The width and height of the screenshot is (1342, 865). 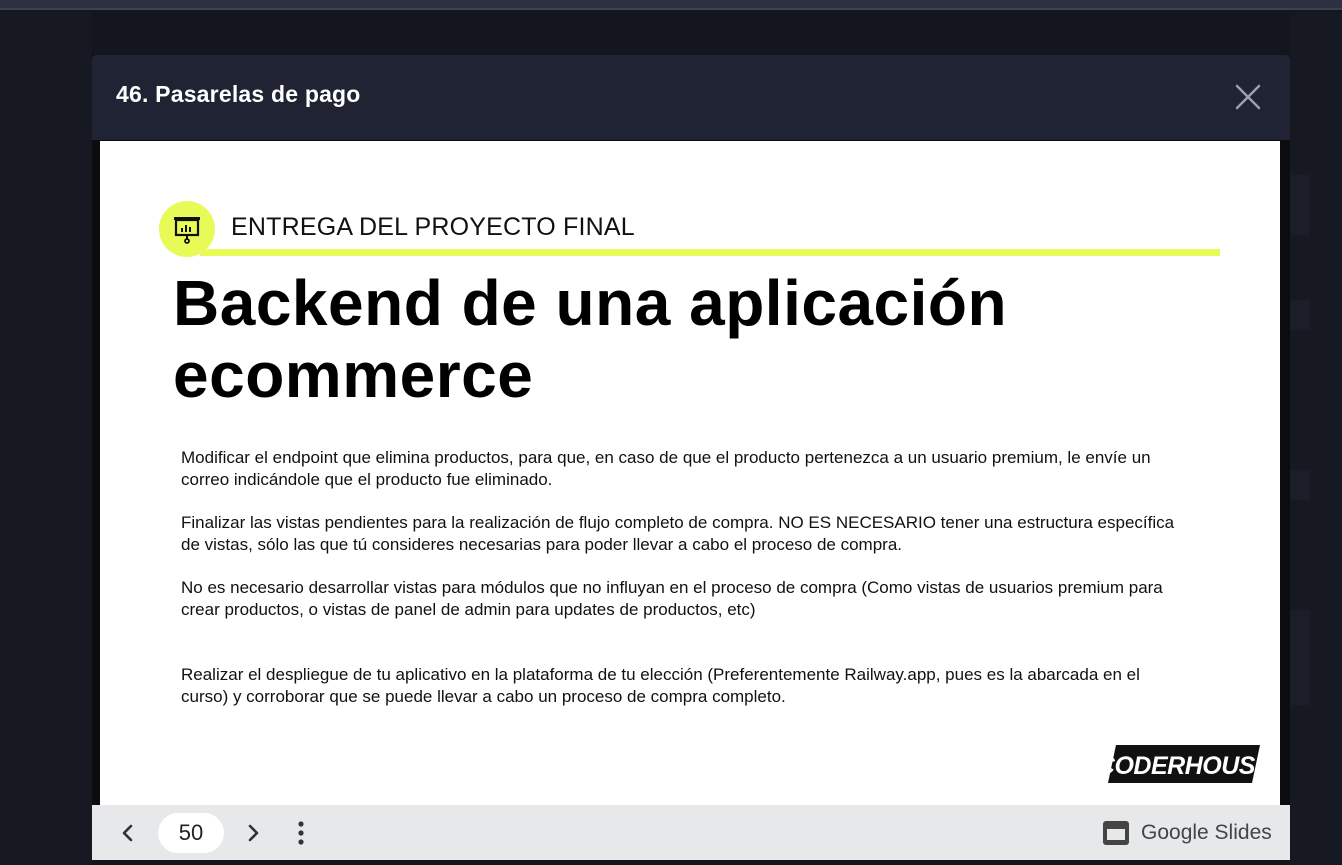 I want to click on previous-slide-button, so click(x=128, y=833).